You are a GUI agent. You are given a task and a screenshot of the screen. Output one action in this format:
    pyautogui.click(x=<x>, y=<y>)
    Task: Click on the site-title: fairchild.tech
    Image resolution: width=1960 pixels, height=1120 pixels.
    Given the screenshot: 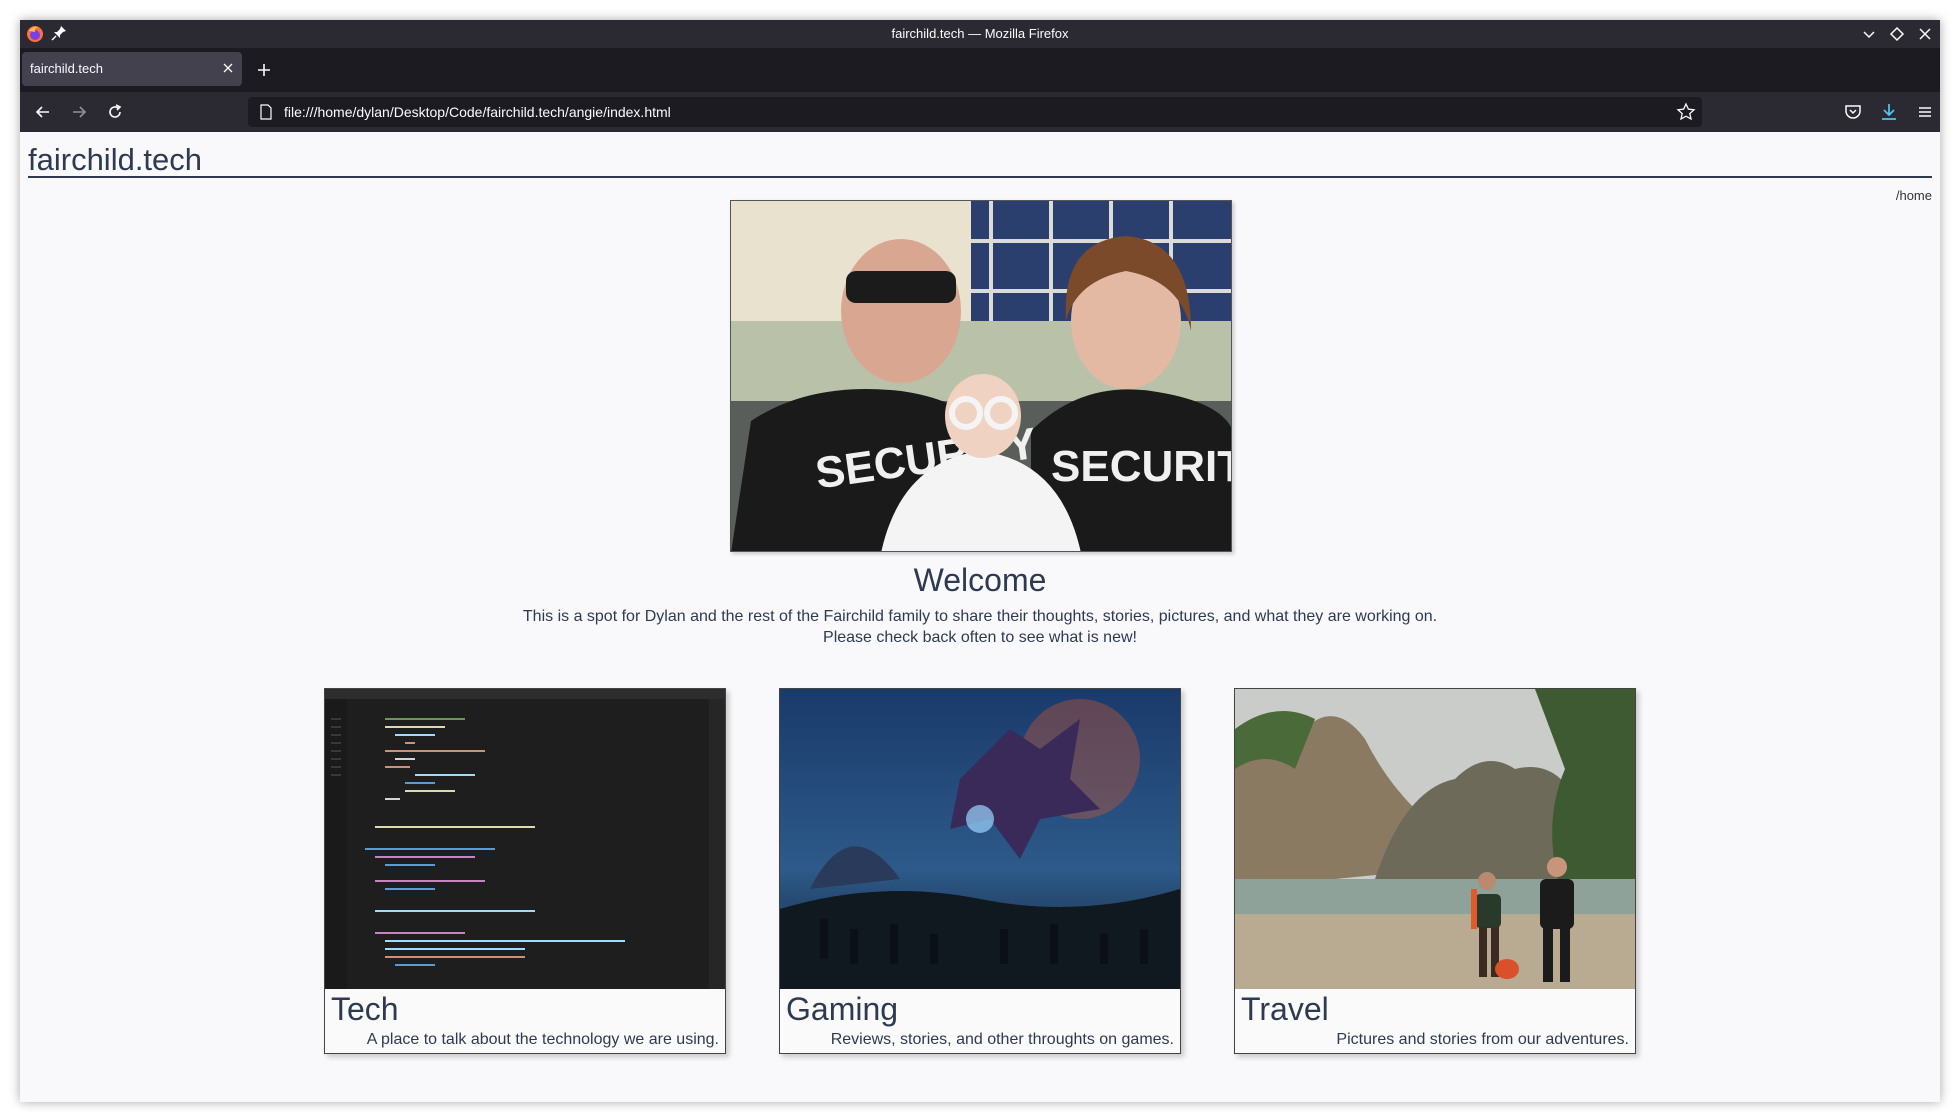 What is the action you would take?
    pyautogui.click(x=980, y=160)
    